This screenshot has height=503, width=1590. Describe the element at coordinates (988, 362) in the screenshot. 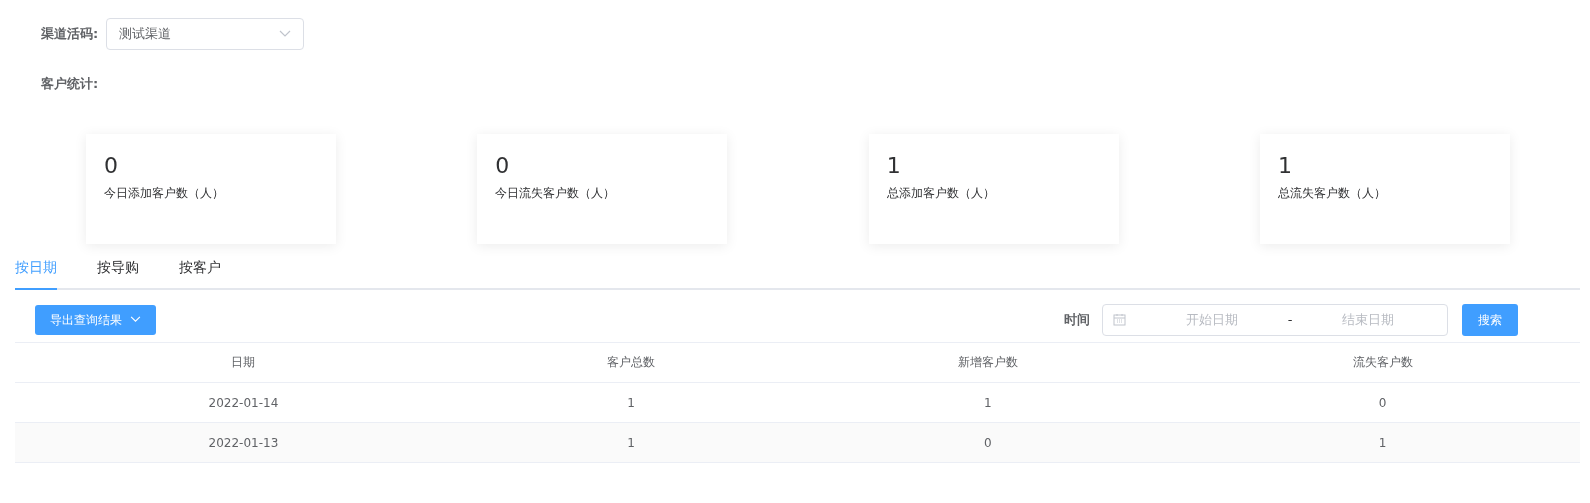

I see `column-header: 新增客户数` at that location.